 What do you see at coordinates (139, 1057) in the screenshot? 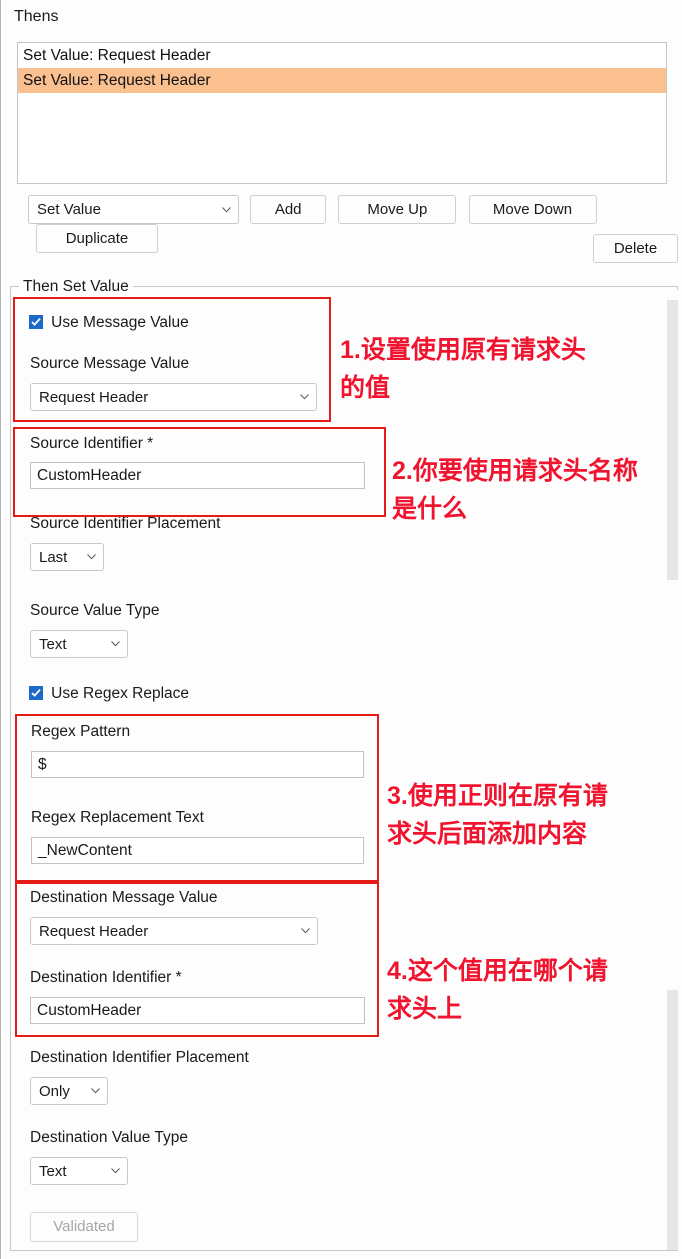
I see `destination-identifier-placement-label: Destination Identifier Placement` at bounding box center [139, 1057].